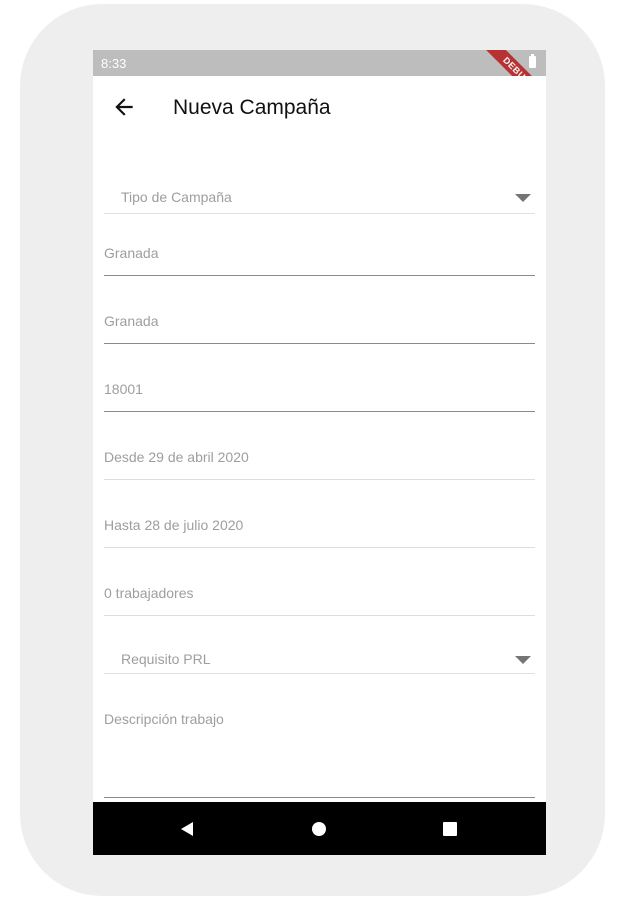 This screenshot has height=900, width=621. I want to click on app-bar: Nueva Campaña, so click(319, 108).